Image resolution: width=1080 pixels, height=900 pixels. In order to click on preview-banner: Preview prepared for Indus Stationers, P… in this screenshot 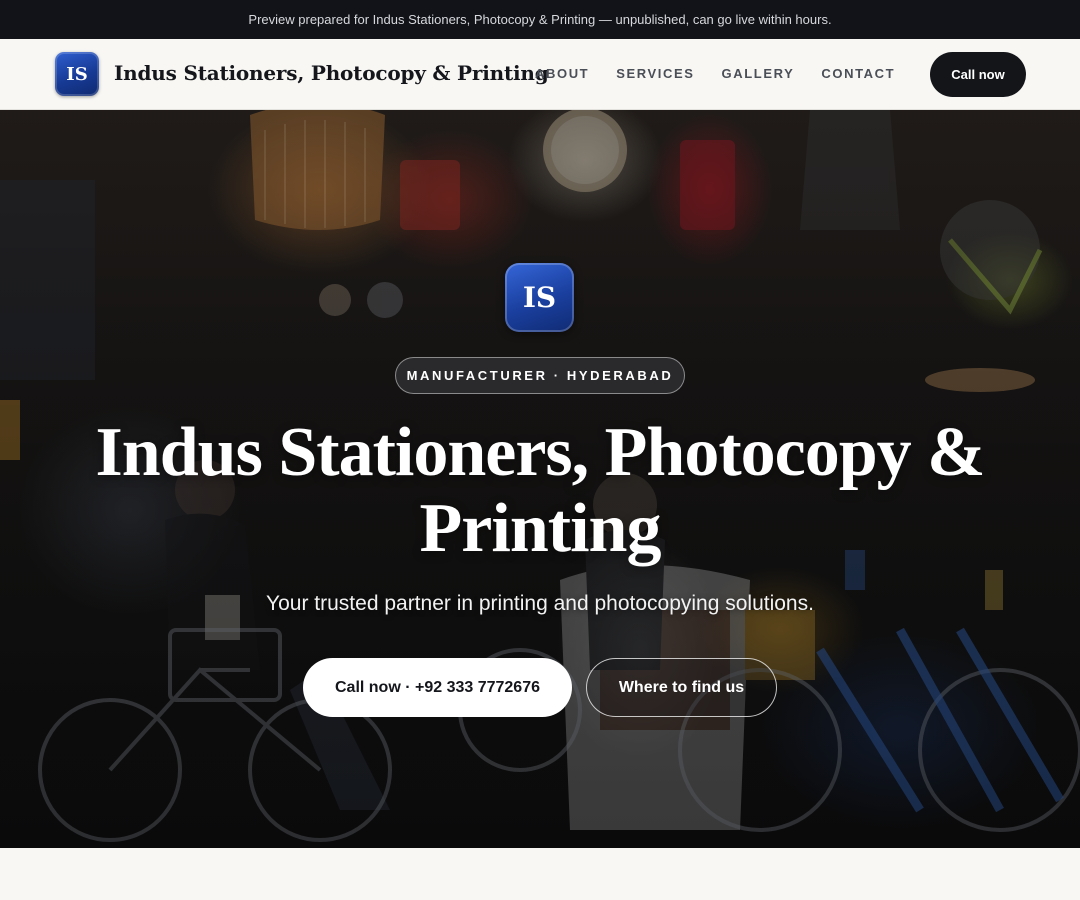, I will do `click(540, 19)`.